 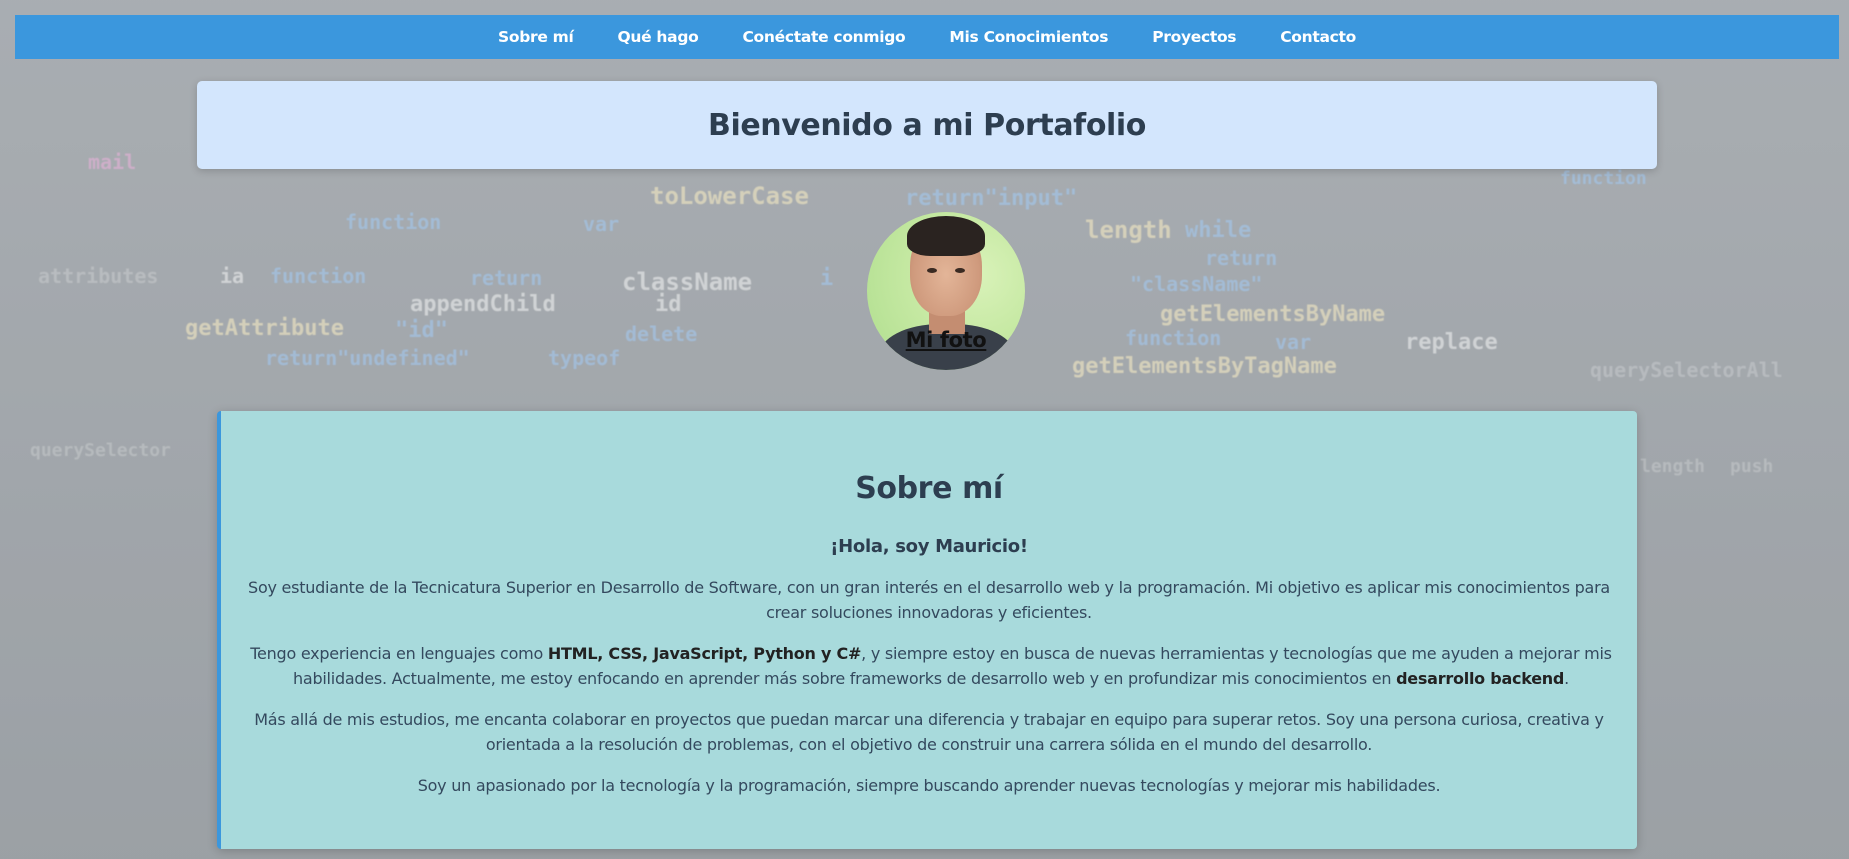 I want to click on nav-link-proyectos: Proyectos, so click(x=1194, y=37).